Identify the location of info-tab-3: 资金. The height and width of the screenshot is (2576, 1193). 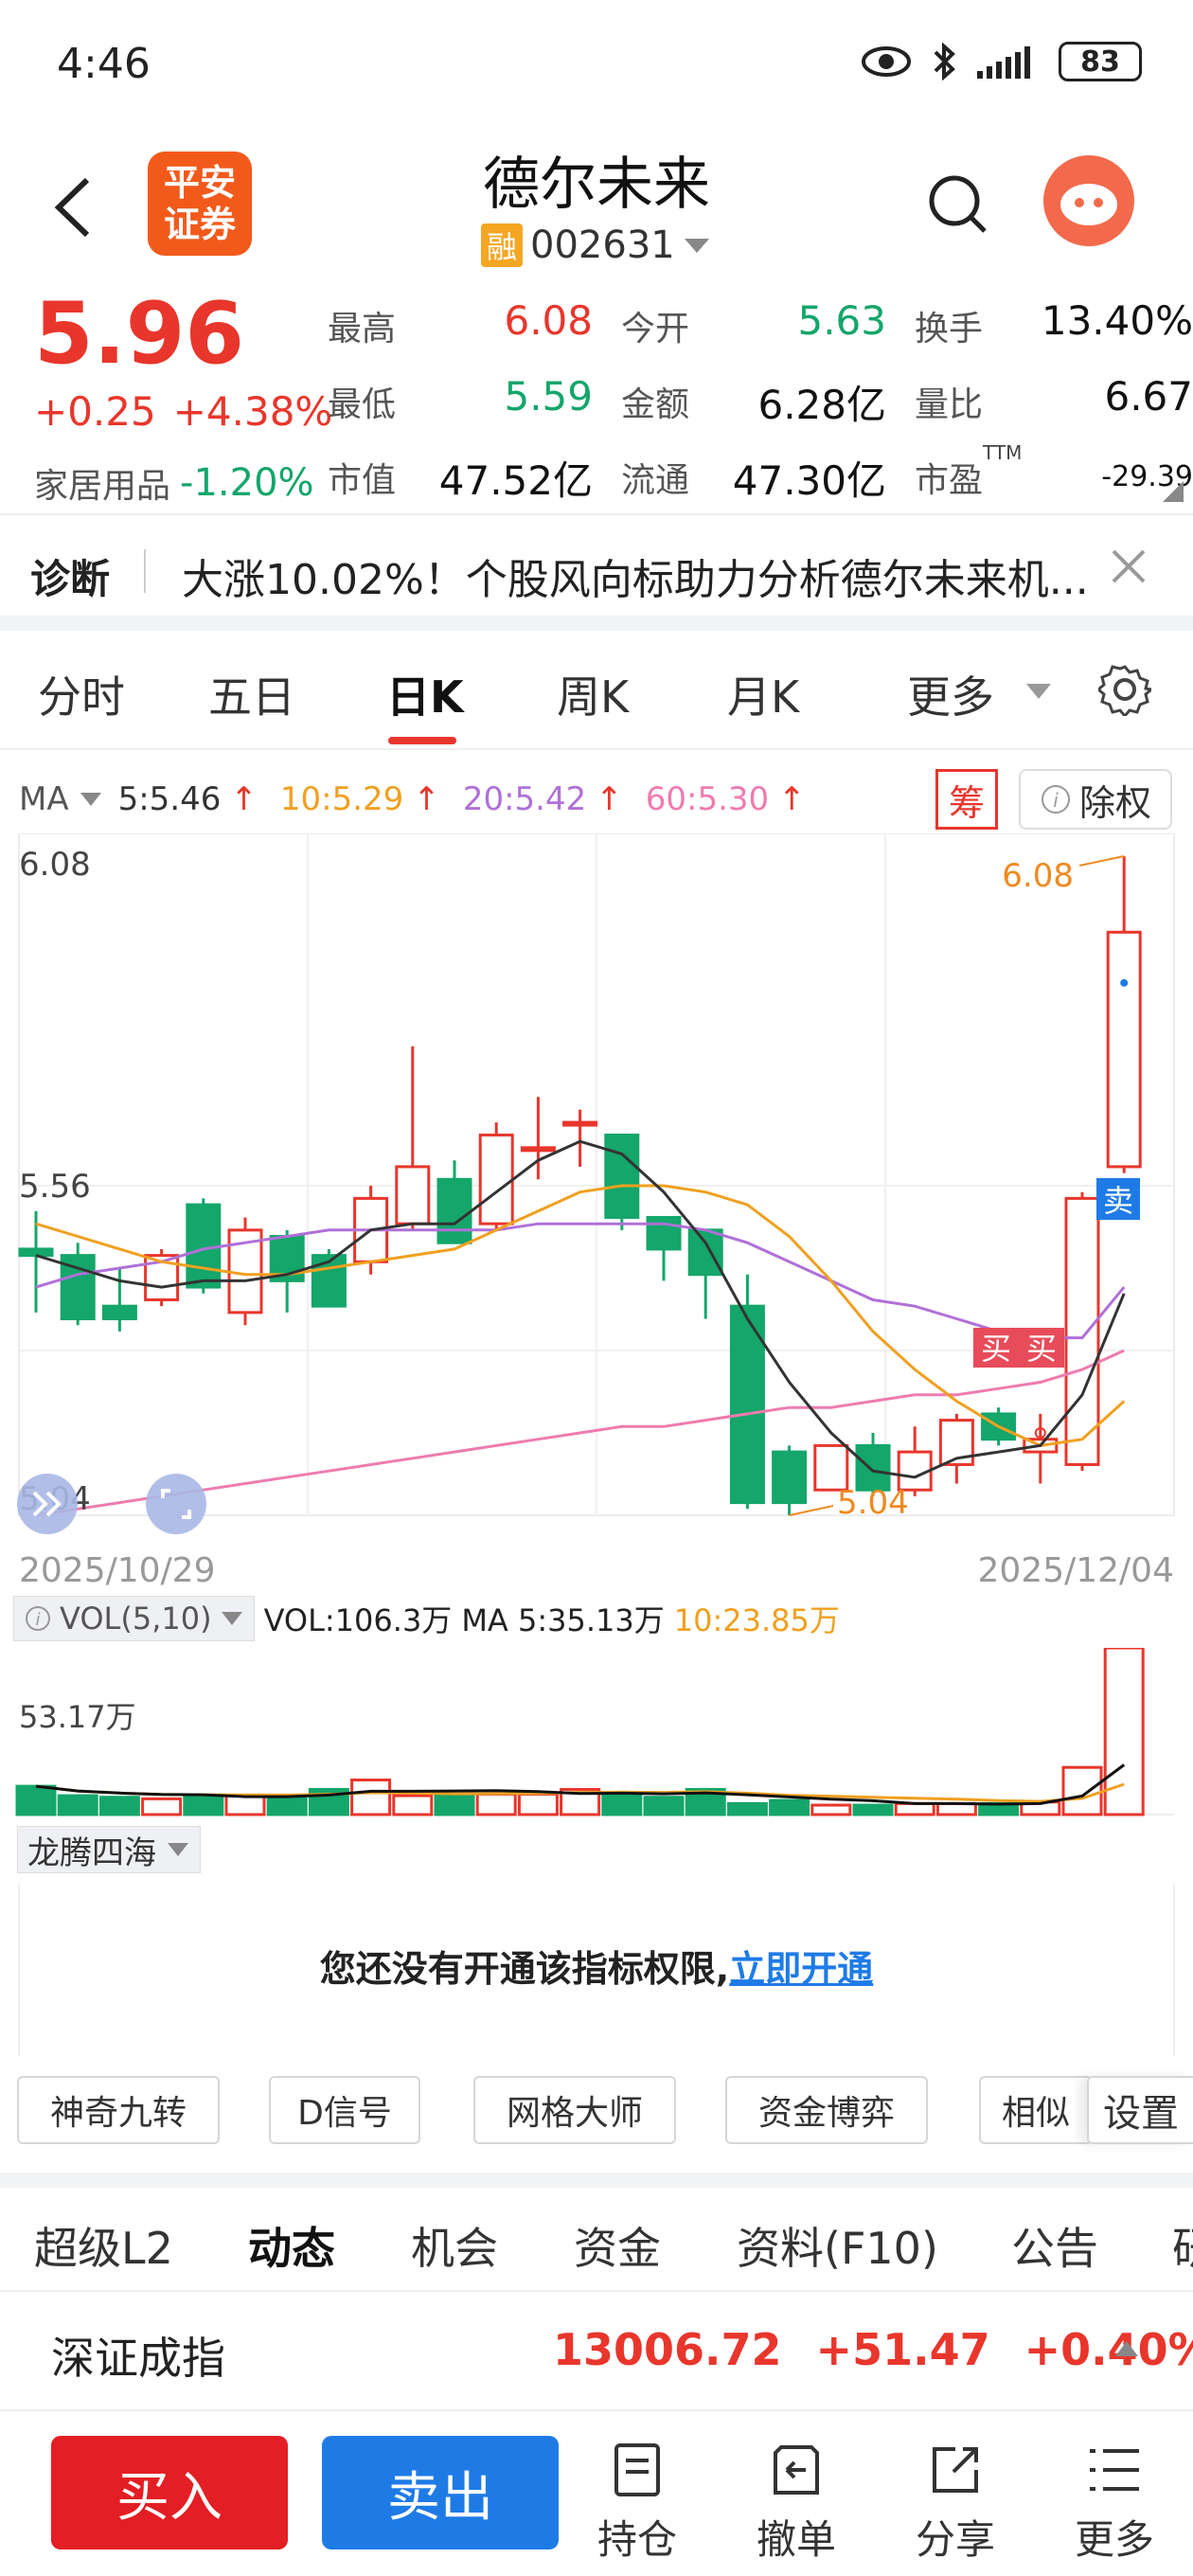
(617, 2245).